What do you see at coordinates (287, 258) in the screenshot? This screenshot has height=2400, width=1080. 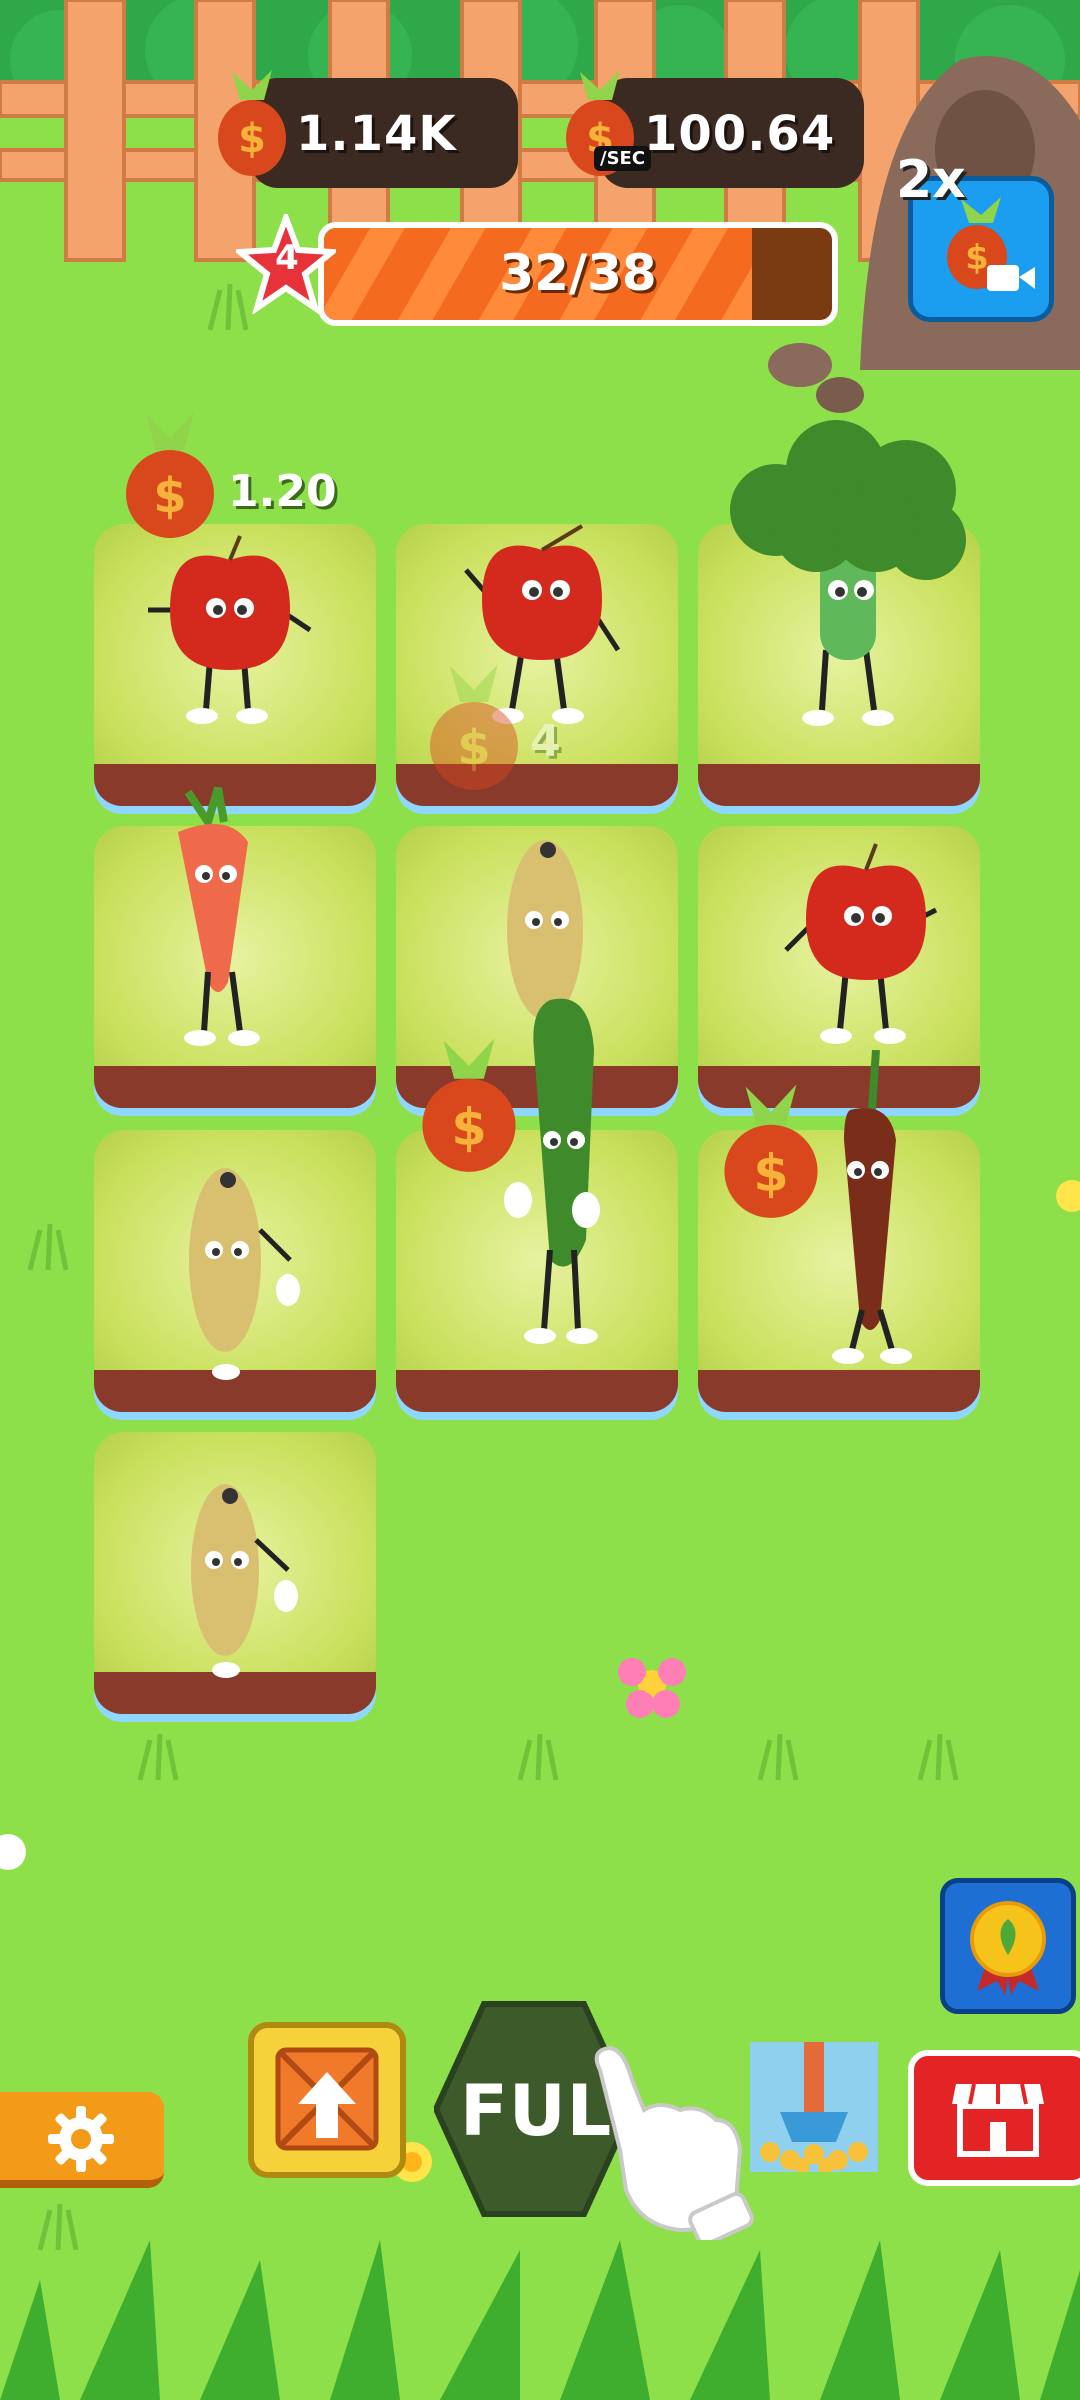 I see `level-number: 4` at bounding box center [287, 258].